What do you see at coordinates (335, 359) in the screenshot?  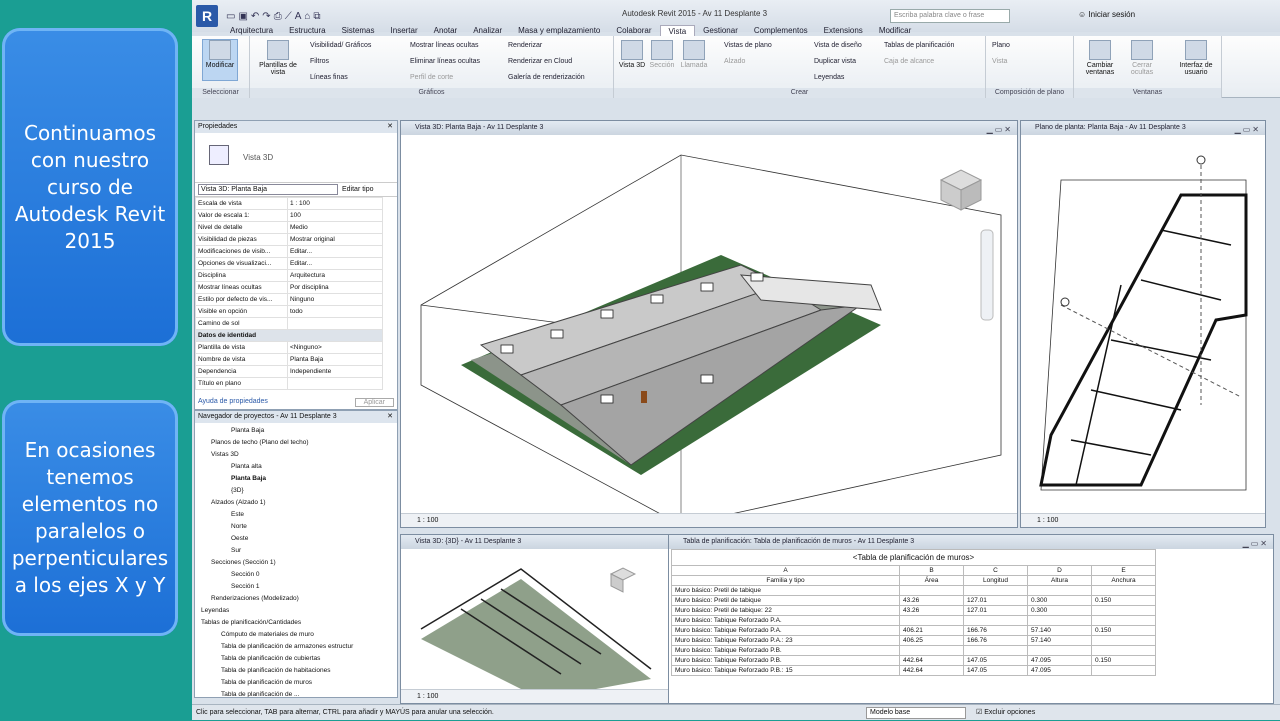 I see `property-value: Planta Baja` at bounding box center [335, 359].